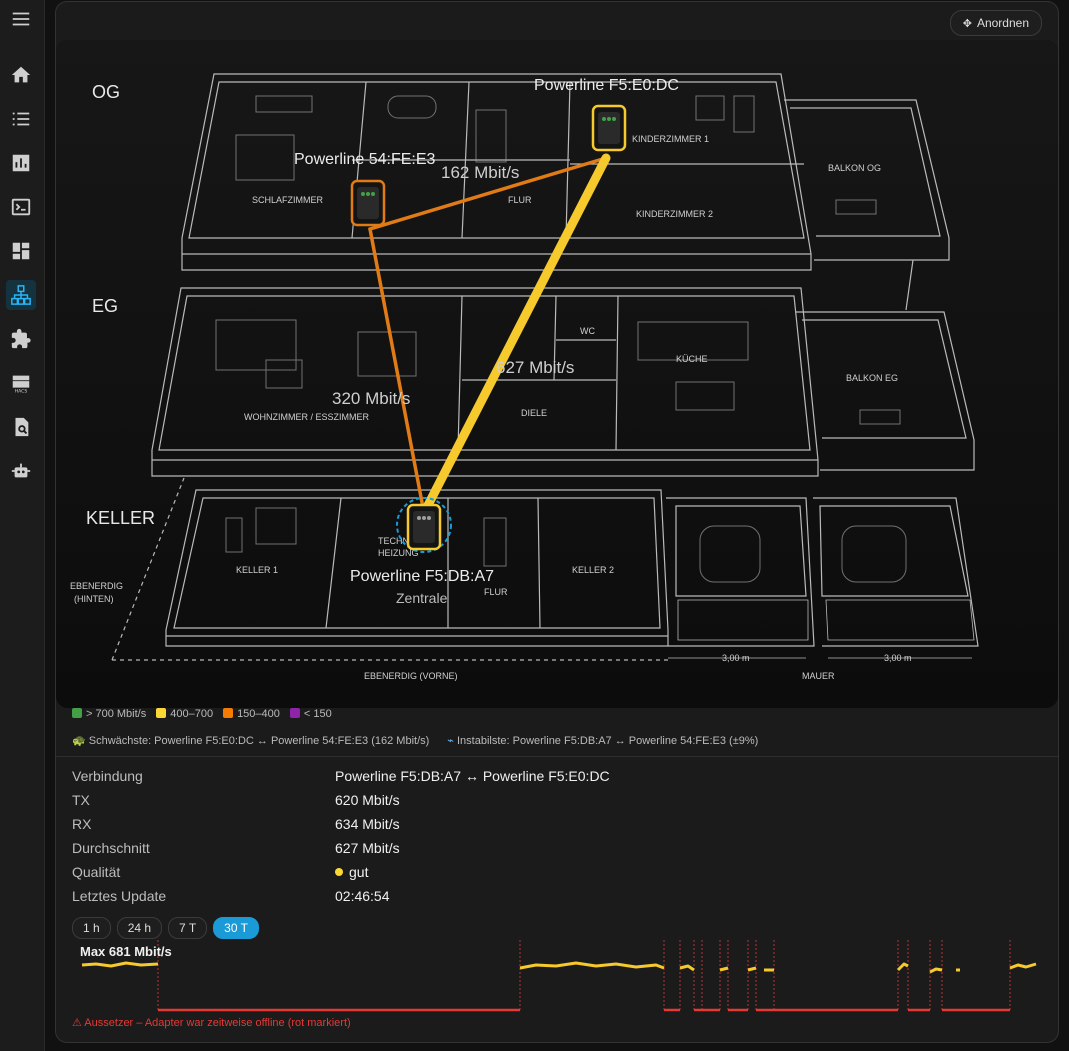  What do you see at coordinates (534, 413) in the screenshot?
I see `room-diele: DIELE` at bounding box center [534, 413].